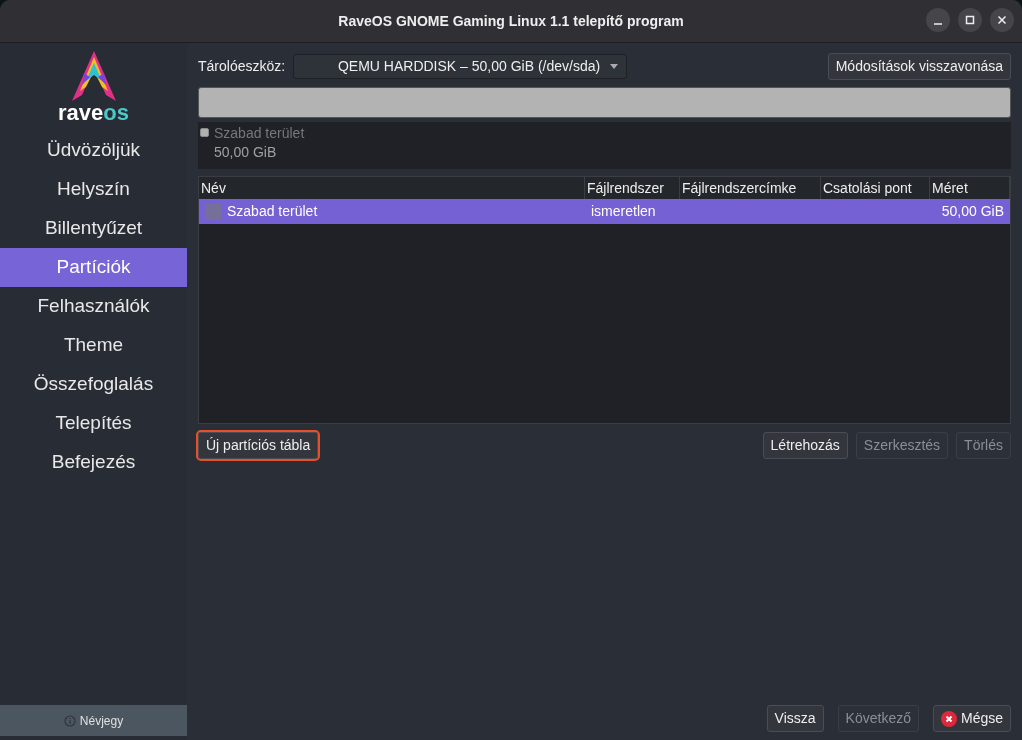  I want to click on logo-icon, so click(93, 76).